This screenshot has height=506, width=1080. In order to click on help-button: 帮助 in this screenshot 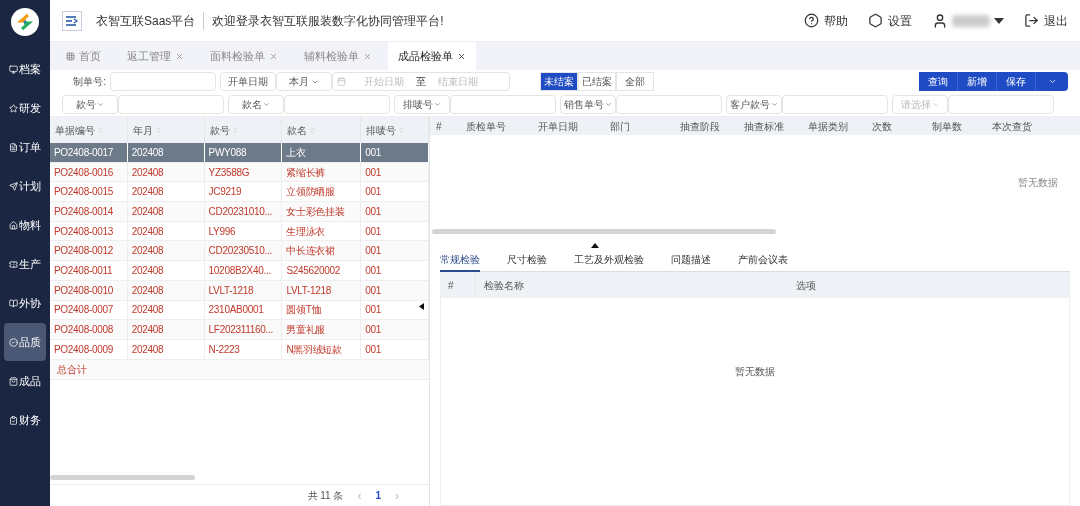, I will do `click(826, 20)`.